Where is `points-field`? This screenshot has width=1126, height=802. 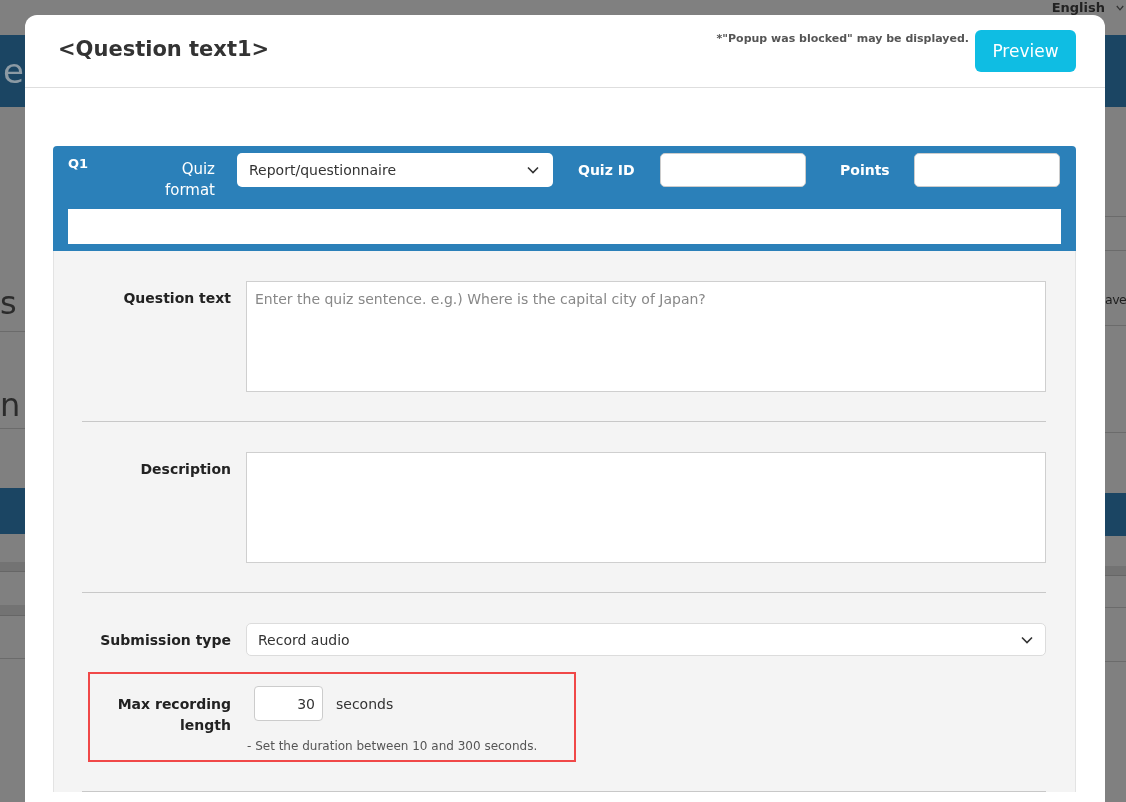
points-field is located at coordinates (987, 170).